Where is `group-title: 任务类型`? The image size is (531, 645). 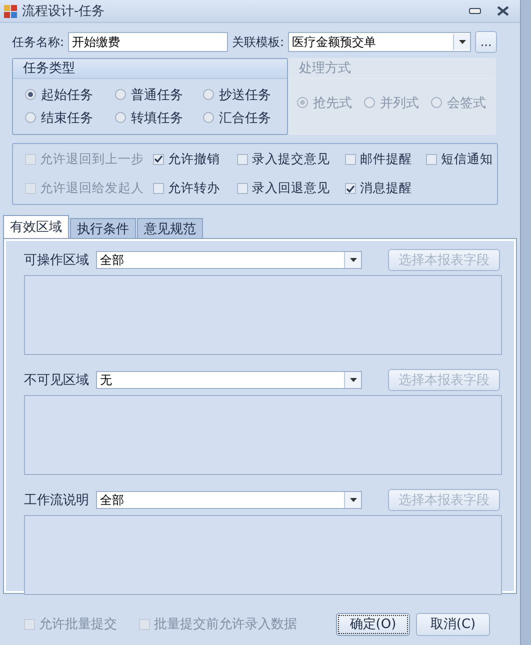 group-title: 任务类型 is located at coordinates (150, 69).